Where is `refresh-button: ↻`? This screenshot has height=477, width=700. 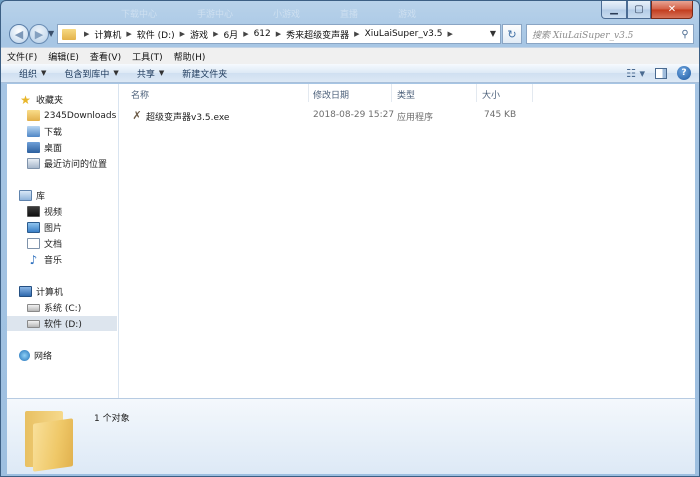
refresh-button: ↻ is located at coordinates (512, 34).